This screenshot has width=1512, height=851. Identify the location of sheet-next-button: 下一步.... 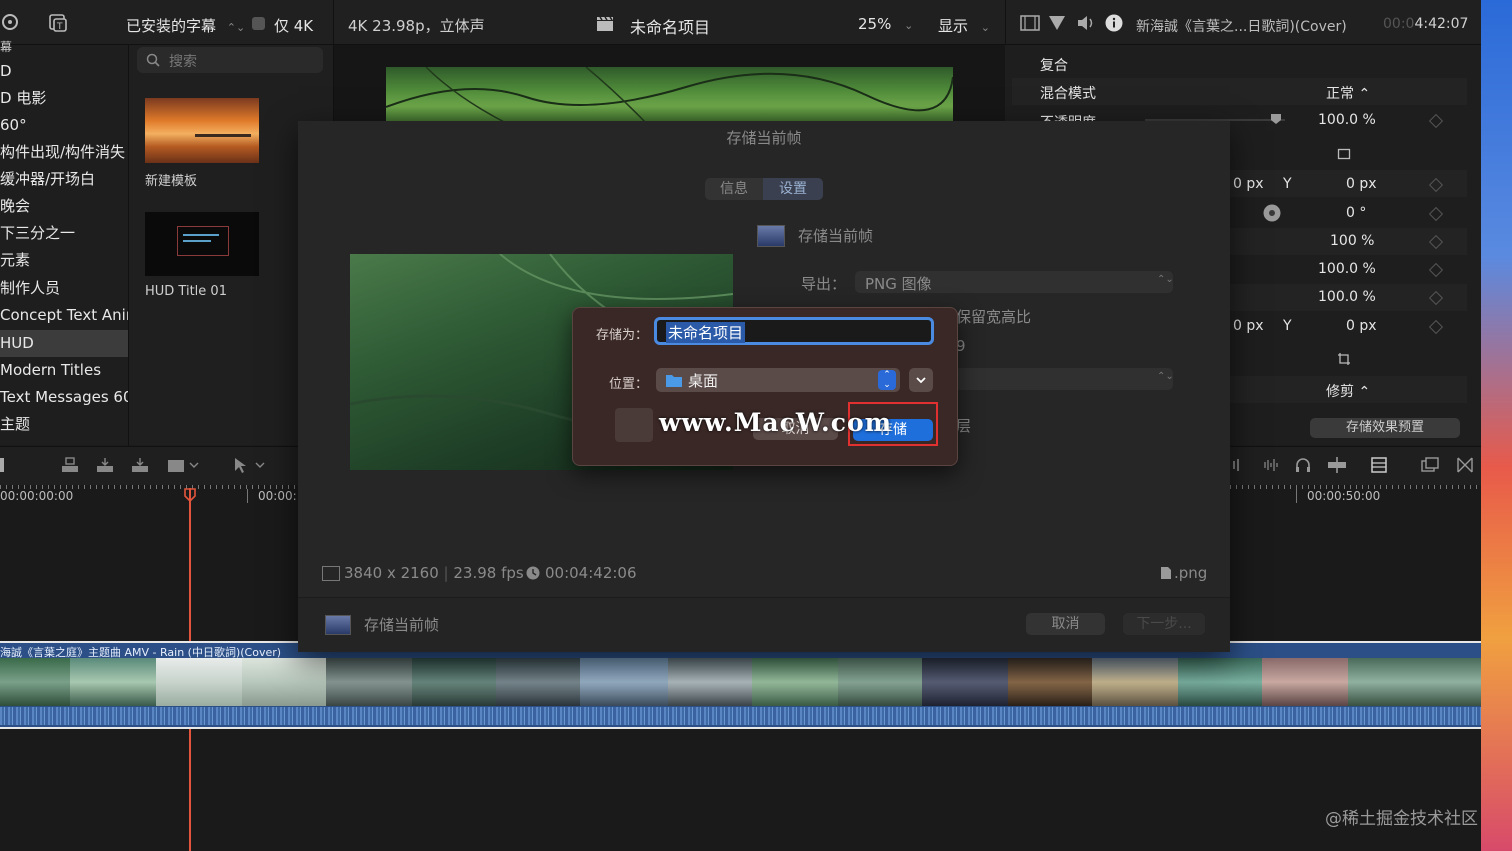
(1164, 624).